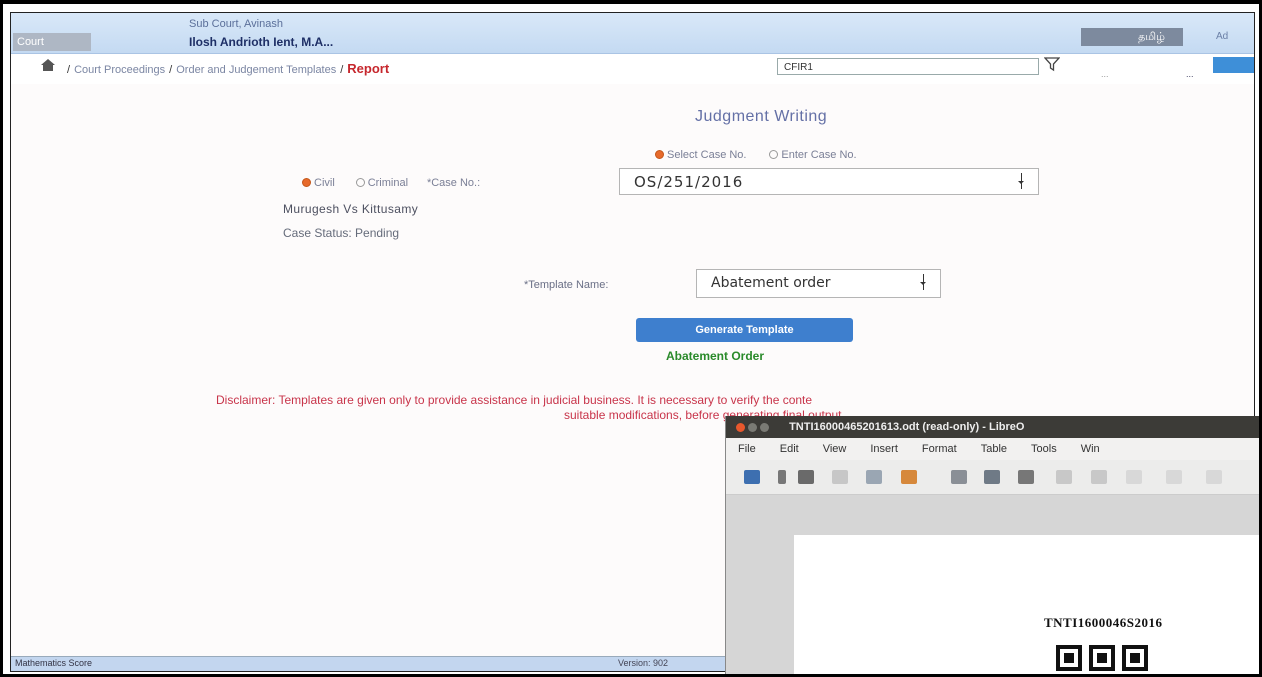 The width and height of the screenshot is (1262, 677). Describe the element at coordinates (1103, 622) in the screenshot. I see `document-case-code: TNTI1600046S2016` at that location.